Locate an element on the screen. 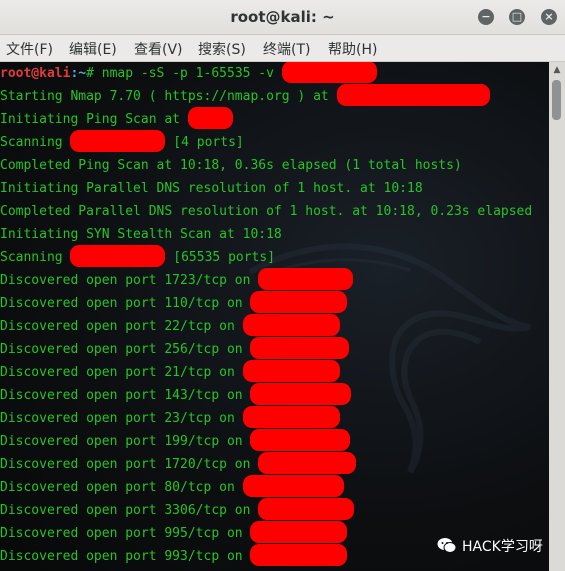 The height and width of the screenshot is (571, 565). discovered-line: Discovered open port 199/tcp on is located at coordinates (175, 440).